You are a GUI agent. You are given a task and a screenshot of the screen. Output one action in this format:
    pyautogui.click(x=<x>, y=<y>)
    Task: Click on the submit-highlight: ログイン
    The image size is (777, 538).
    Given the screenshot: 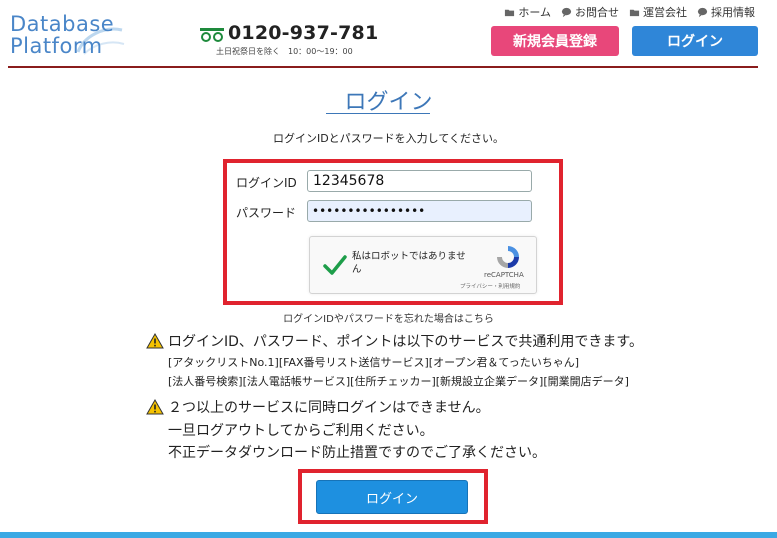 What is the action you would take?
    pyautogui.click(x=393, y=496)
    